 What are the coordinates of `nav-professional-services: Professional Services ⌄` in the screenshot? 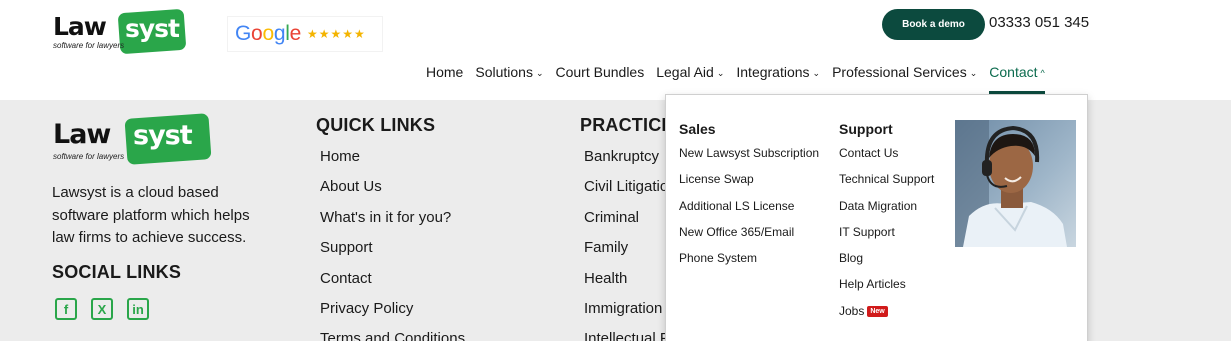 It's located at (910, 79).